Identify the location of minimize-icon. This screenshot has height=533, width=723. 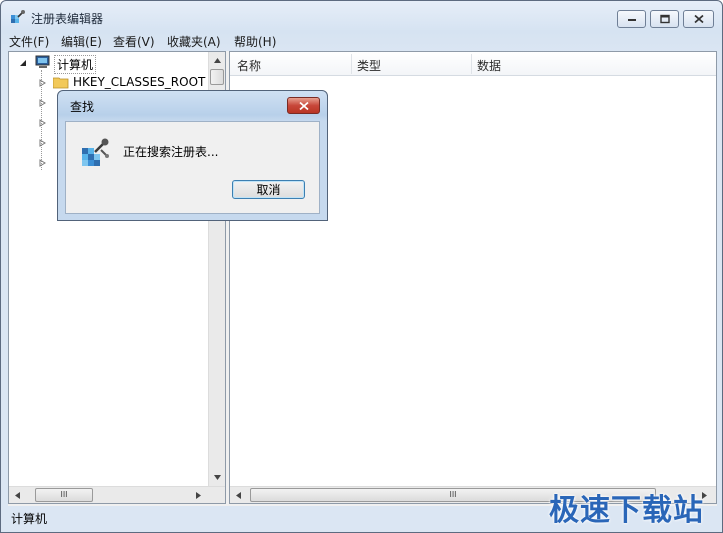
(631, 20).